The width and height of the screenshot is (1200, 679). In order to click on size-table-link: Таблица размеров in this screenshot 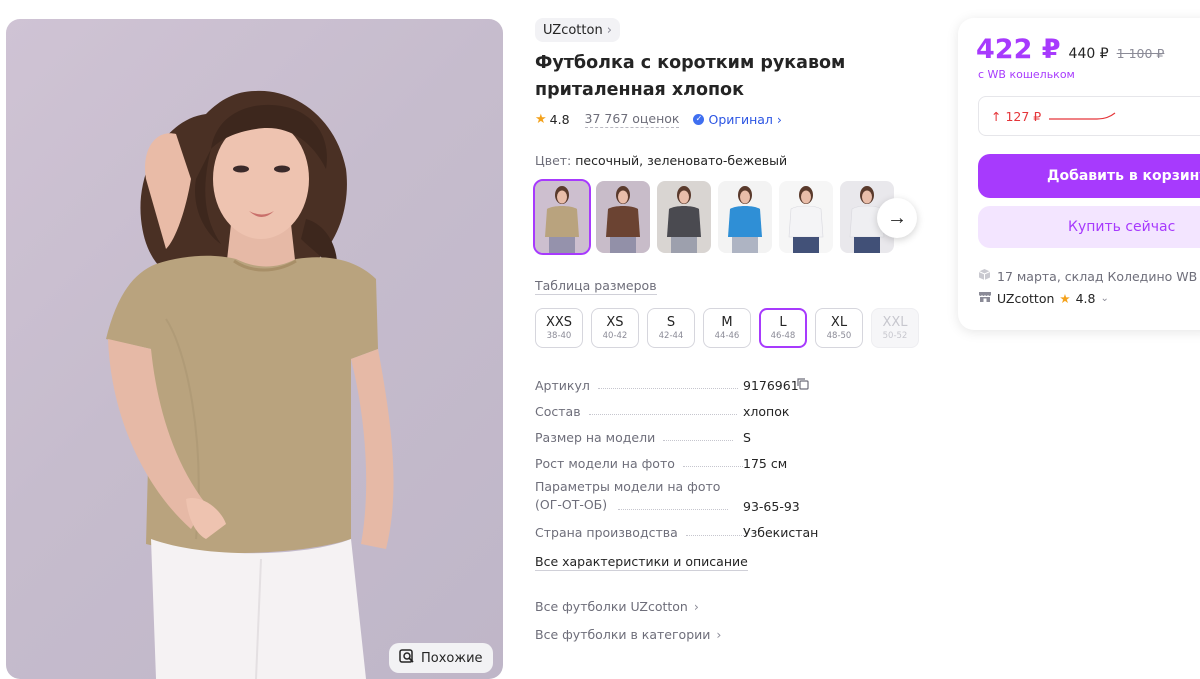, I will do `click(596, 286)`.